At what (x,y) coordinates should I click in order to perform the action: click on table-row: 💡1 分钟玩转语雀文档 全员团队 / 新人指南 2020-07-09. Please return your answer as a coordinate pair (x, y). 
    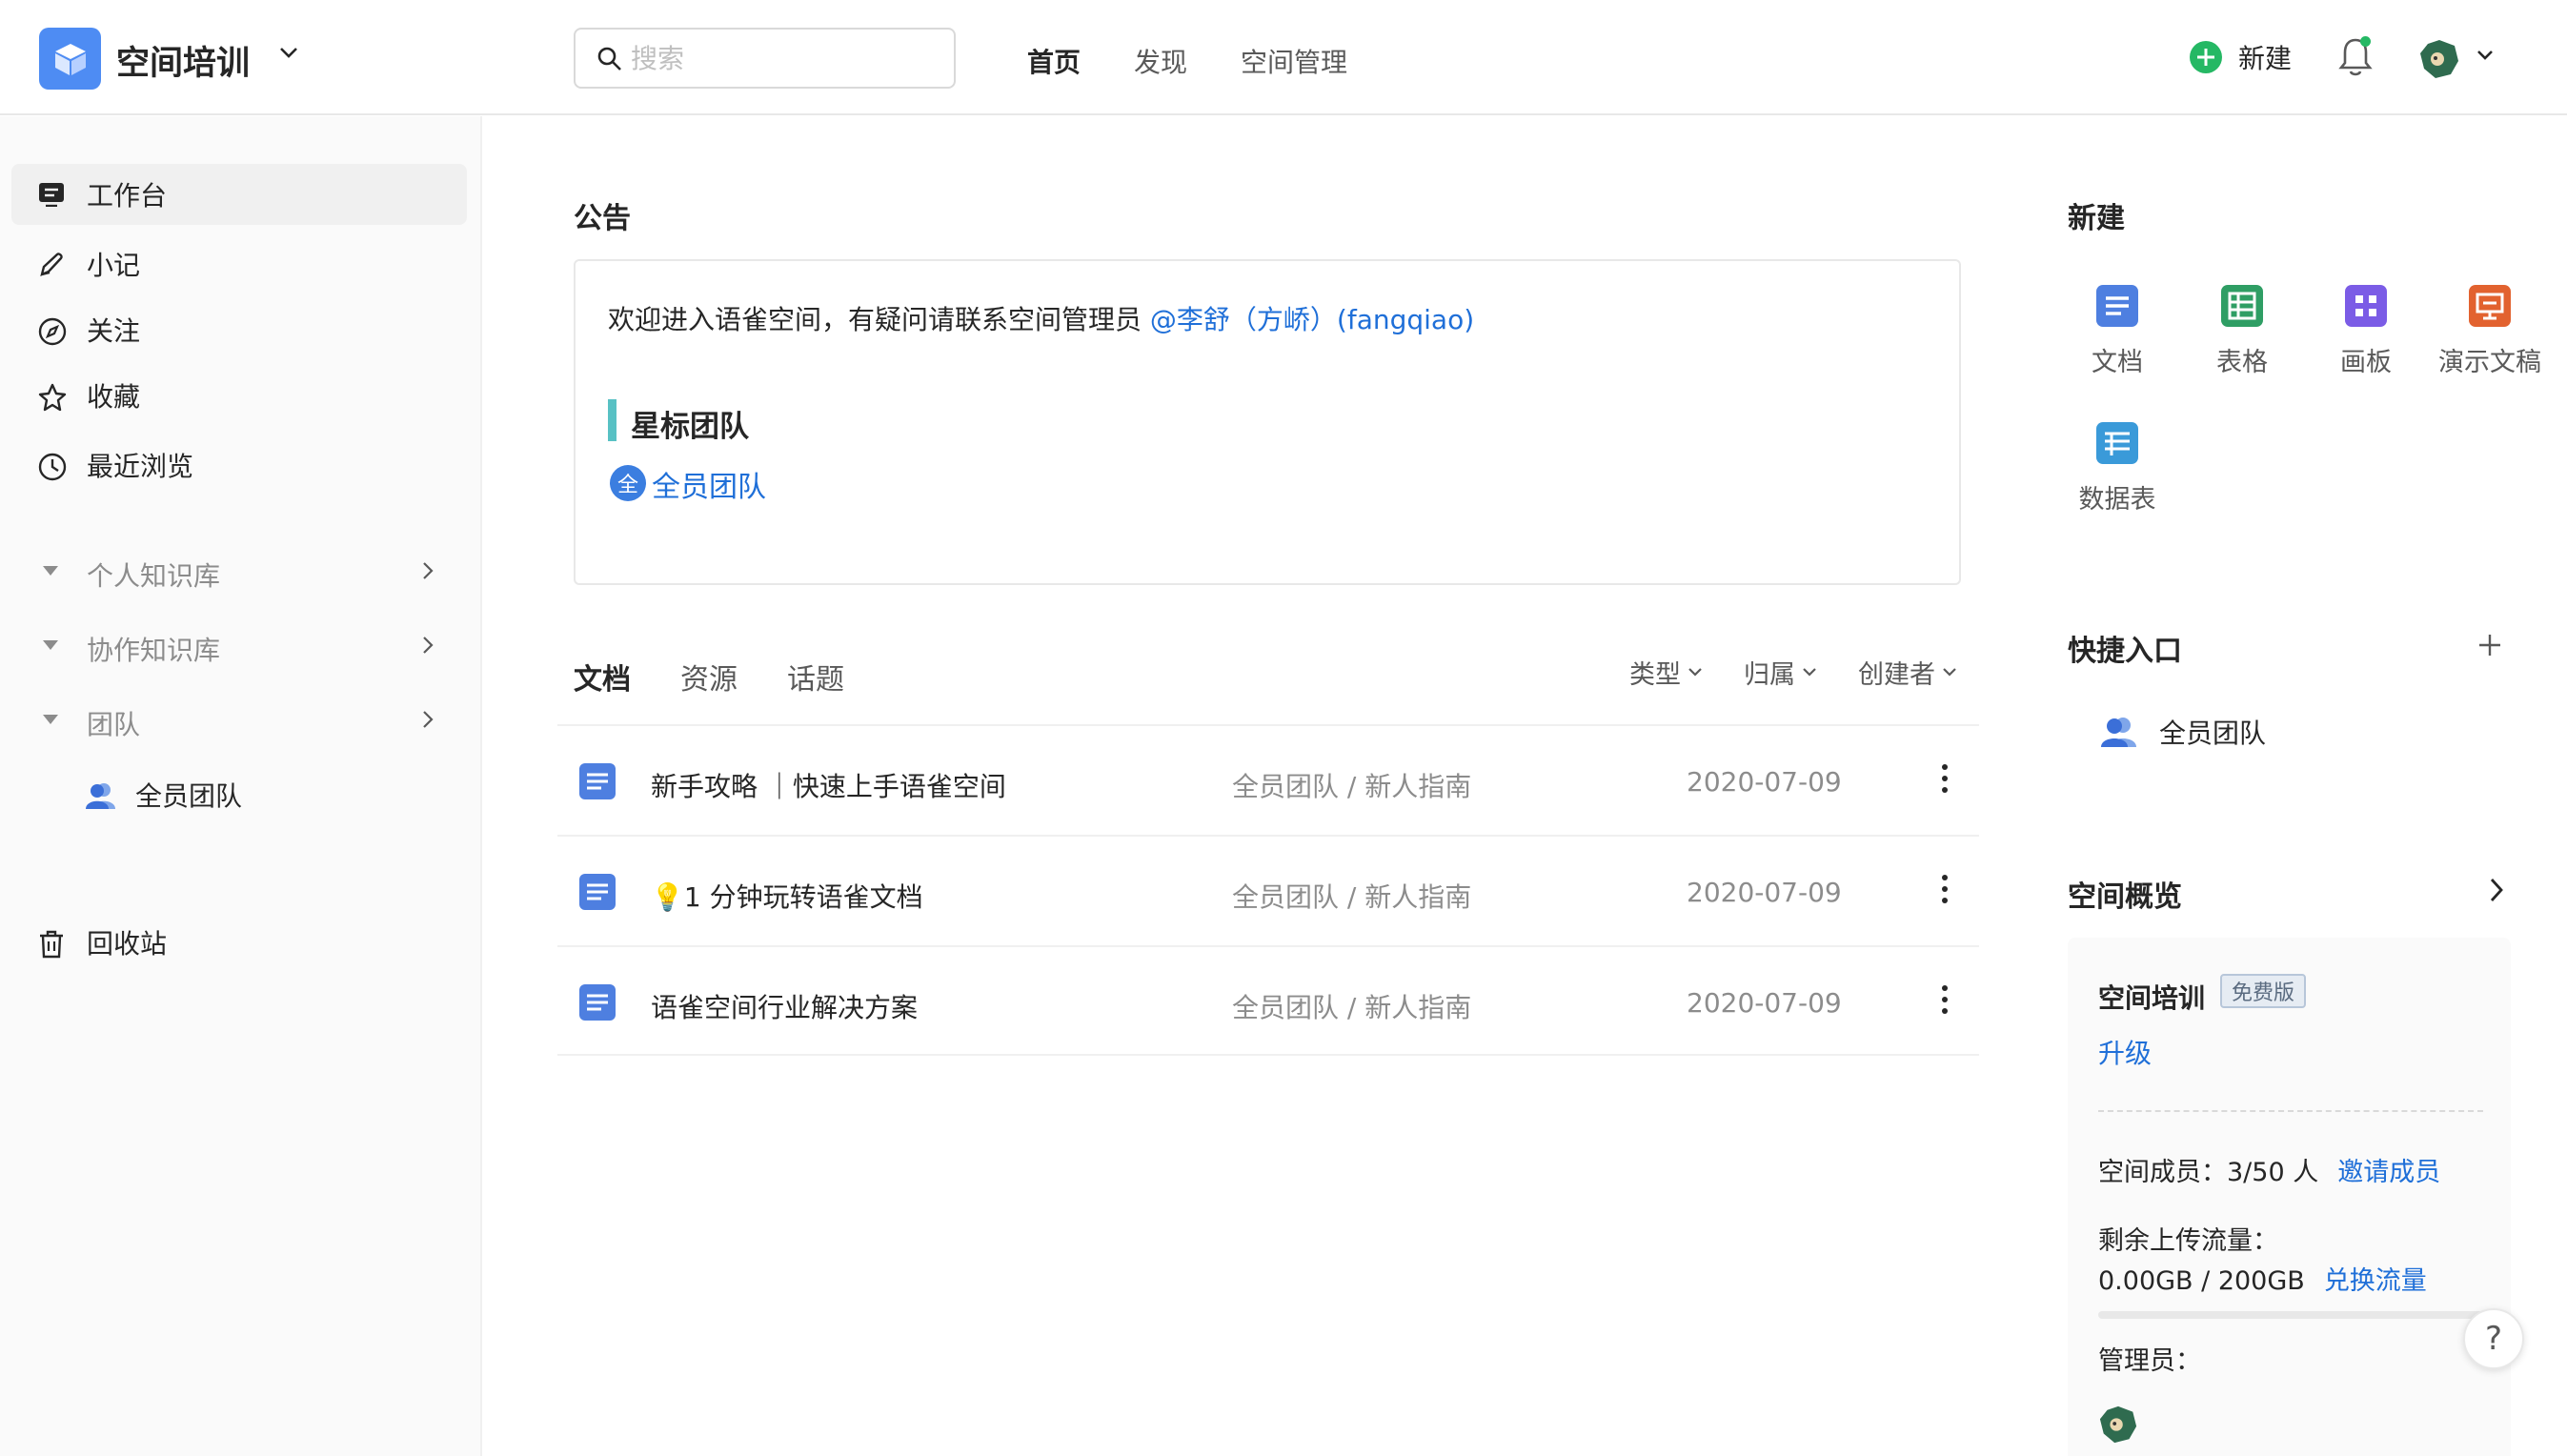
    Looking at the image, I should click on (1268, 890).